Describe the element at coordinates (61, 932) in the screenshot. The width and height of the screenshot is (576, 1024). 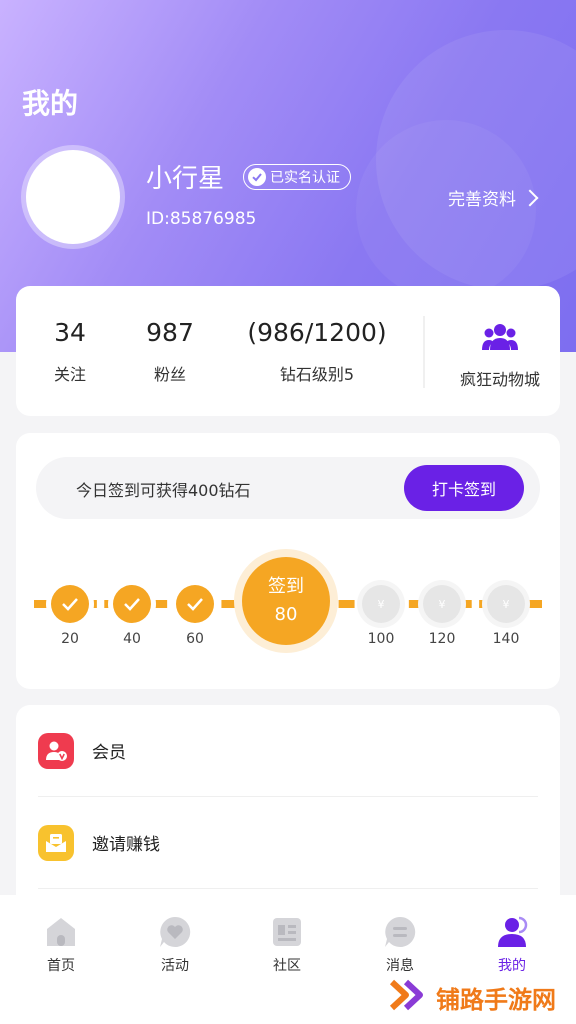
I see `home-icon` at that location.